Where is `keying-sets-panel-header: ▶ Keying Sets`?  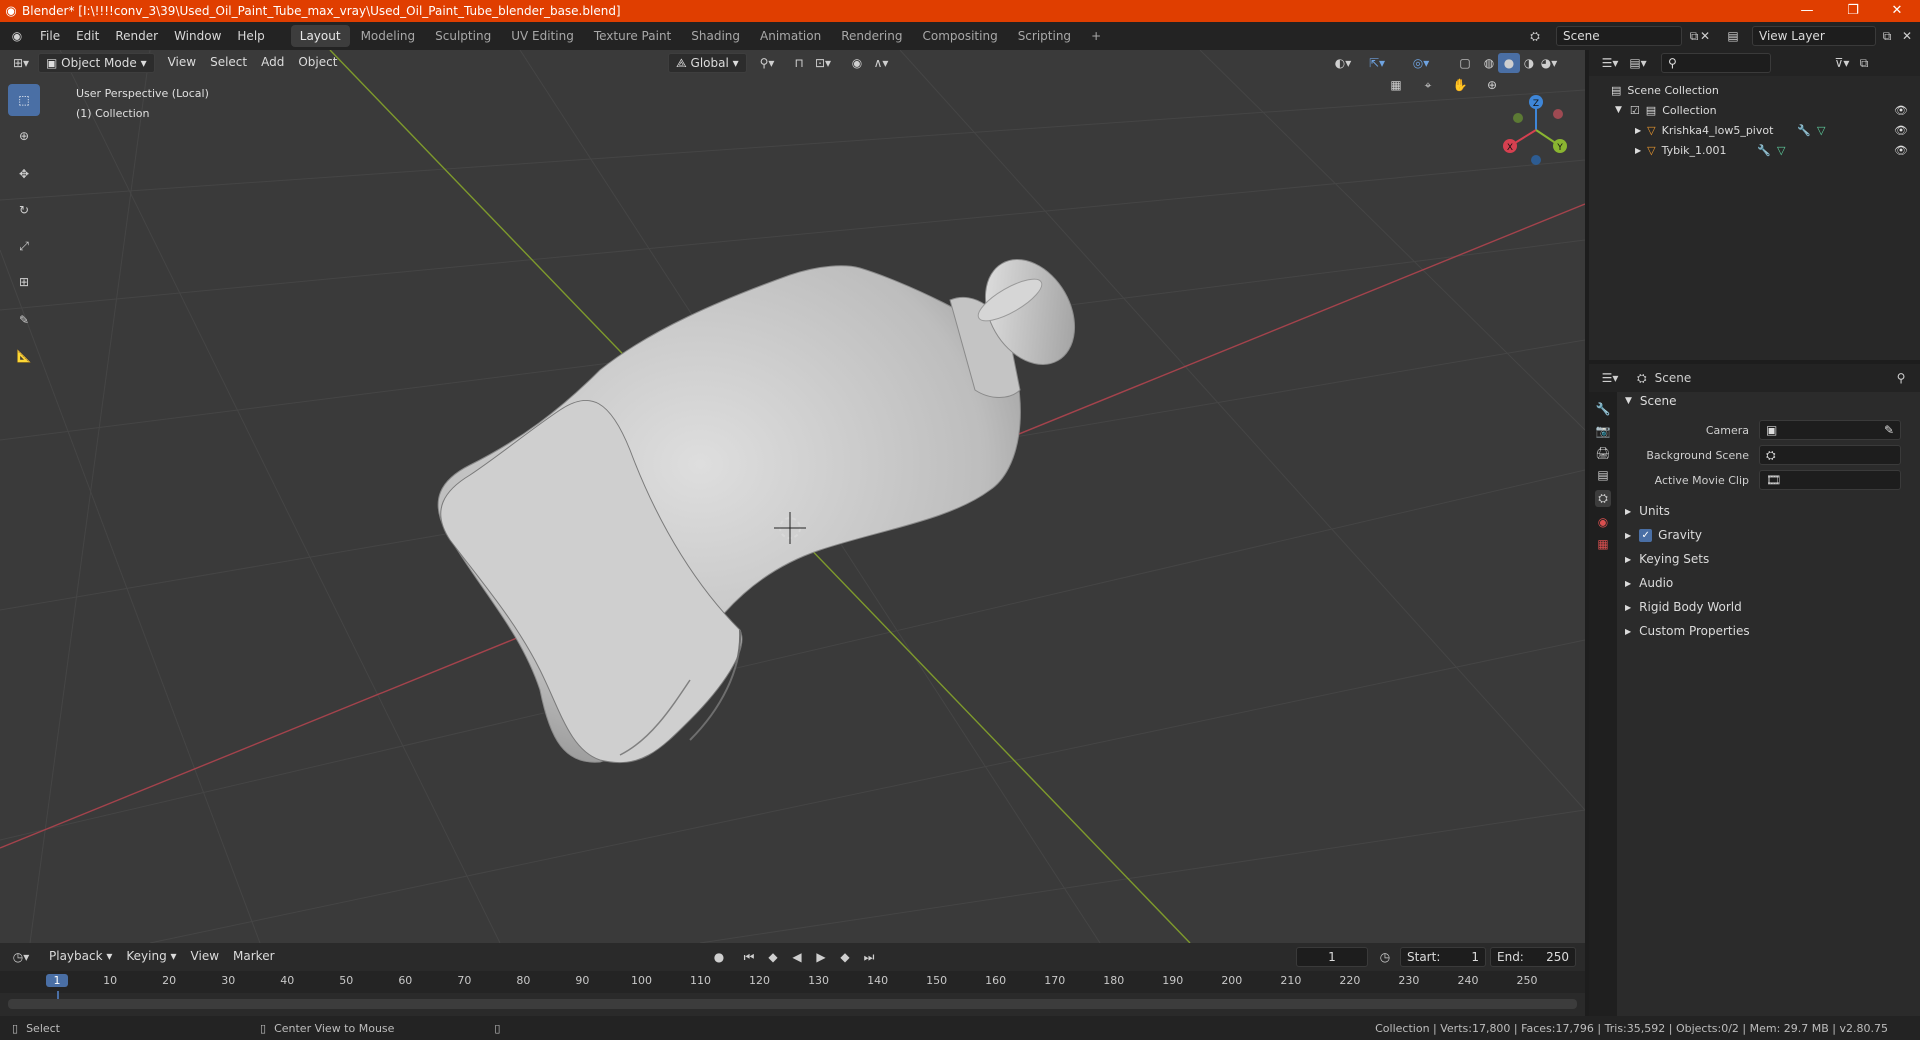 keying-sets-panel-header: ▶ Keying Sets is located at coordinates (1768, 559).